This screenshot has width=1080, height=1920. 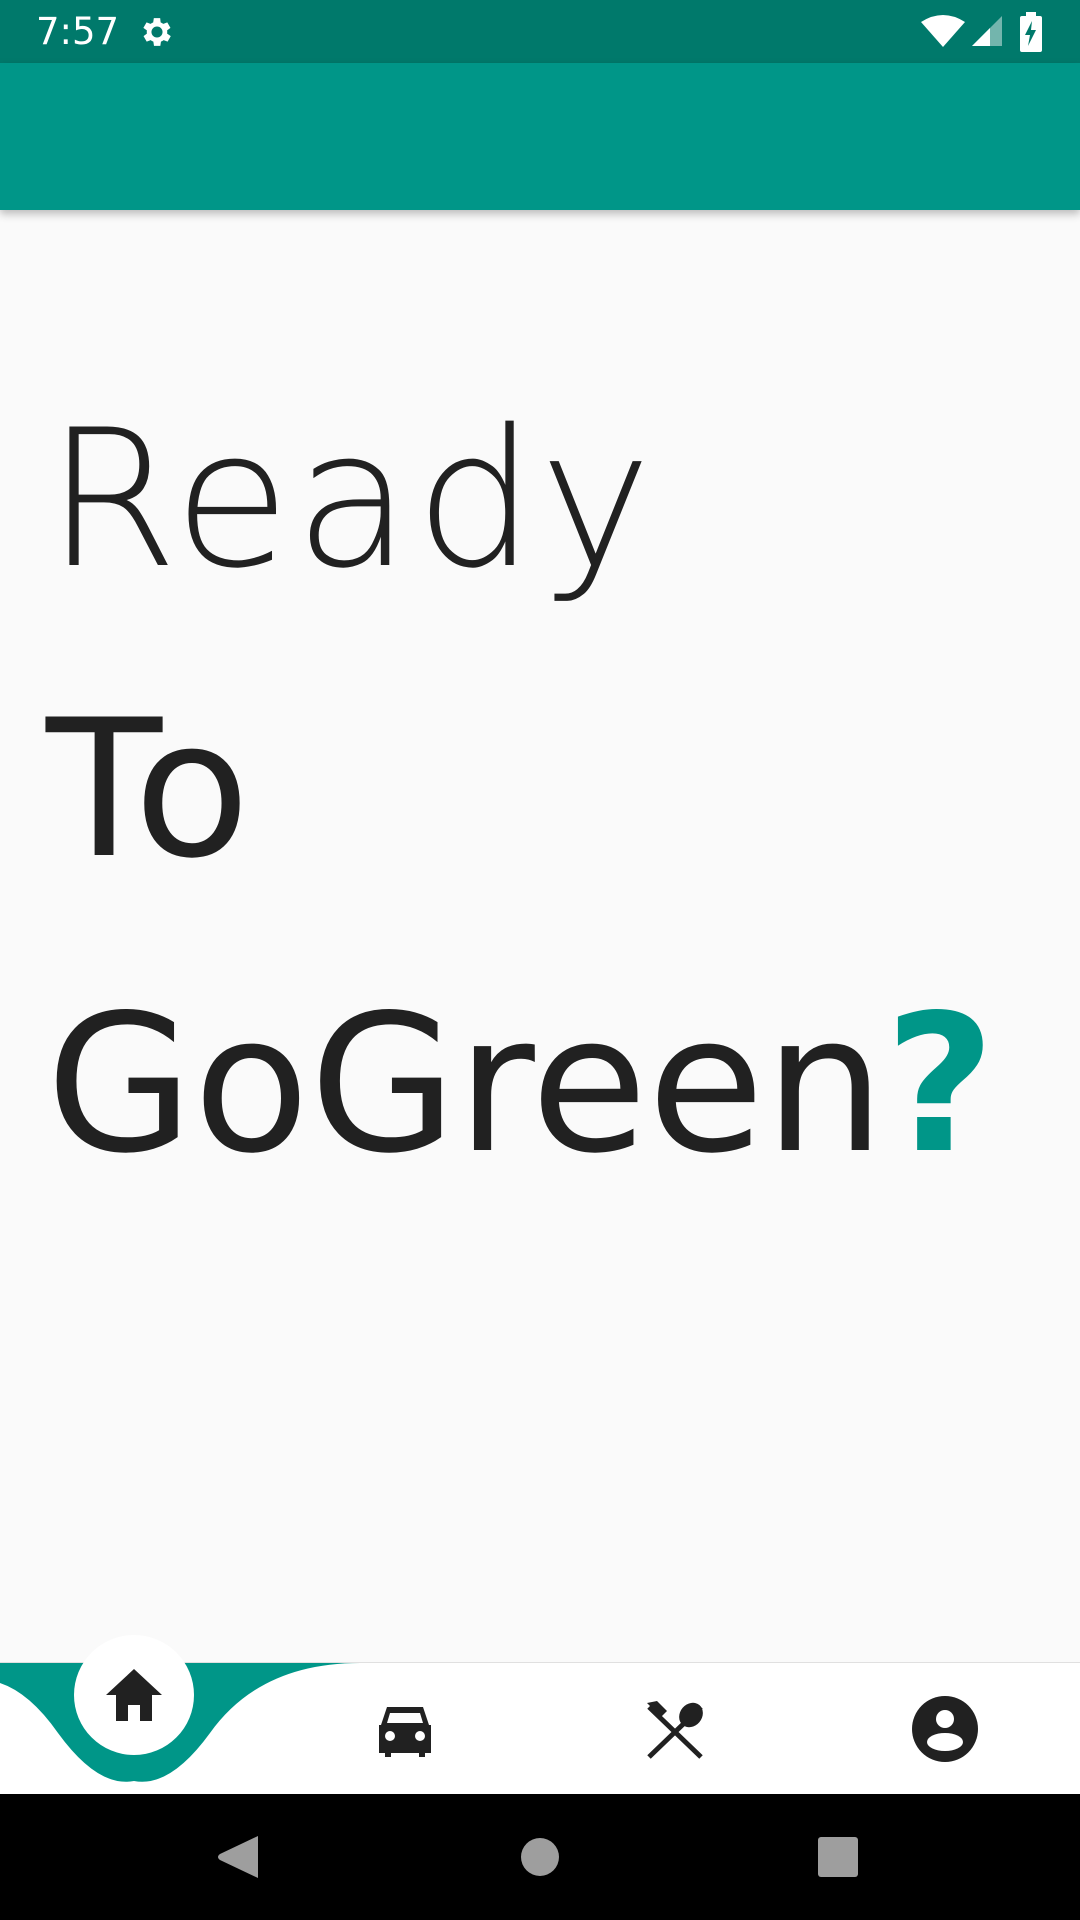 What do you see at coordinates (78, 31) in the screenshot?
I see `status-time: 7:57` at bounding box center [78, 31].